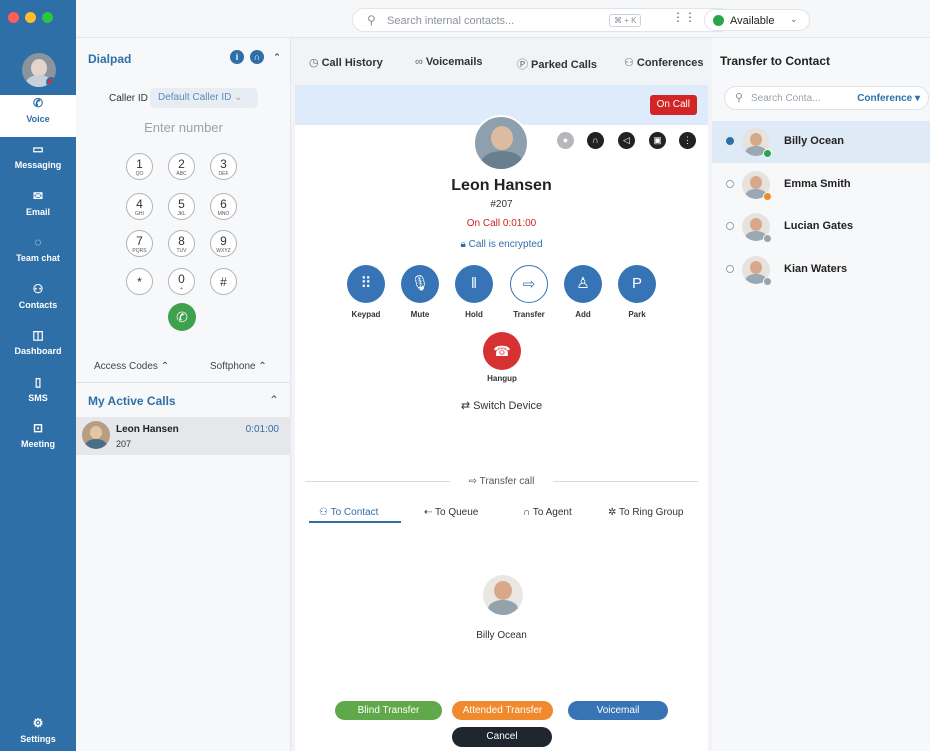 The image size is (930, 751). What do you see at coordinates (237, 57) in the screenshot?
I see `info-icon: i` at bounding box center [237, 57].